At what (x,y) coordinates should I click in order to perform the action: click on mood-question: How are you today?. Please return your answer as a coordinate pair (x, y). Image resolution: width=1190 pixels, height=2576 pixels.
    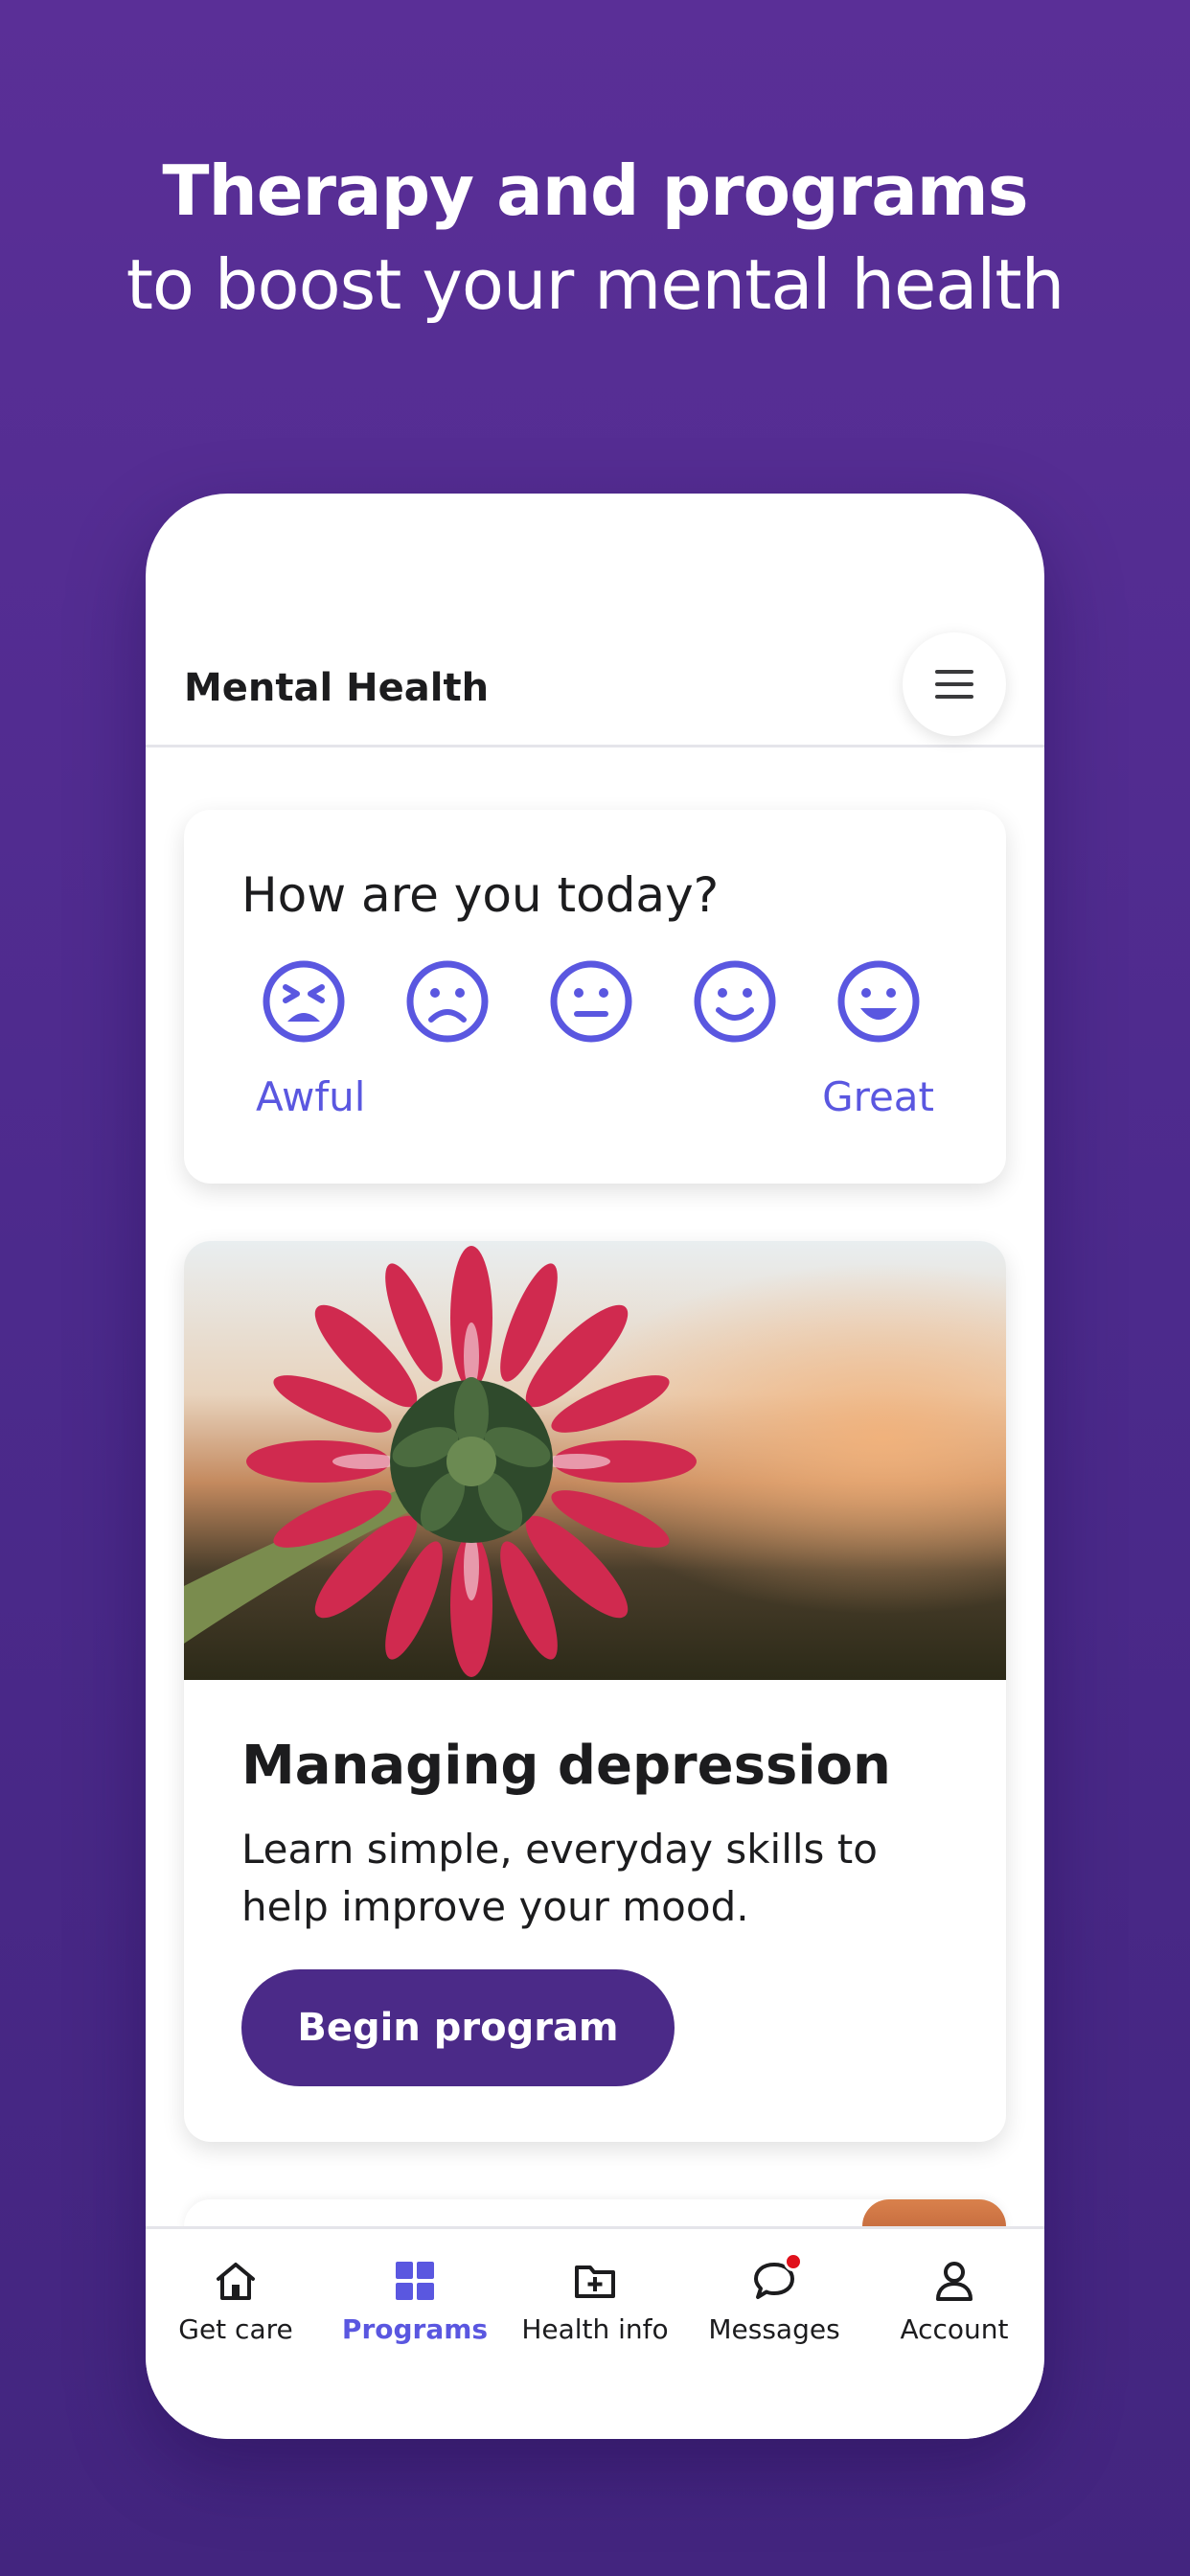
    Looking at the image, I should click on (481, 895).